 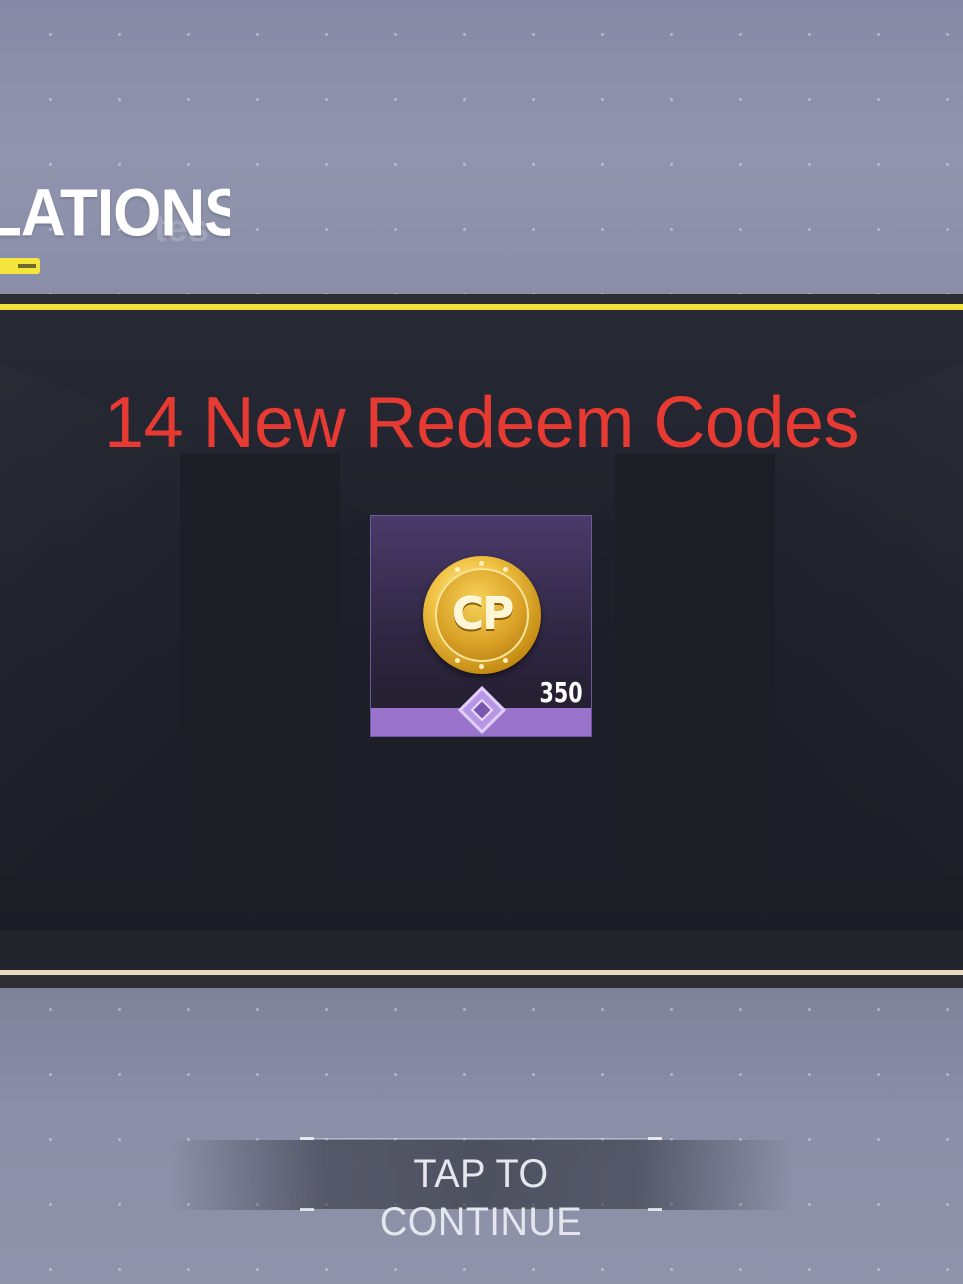 What do you see at coordinates (481, 299) in the screenshot?
I see `panel-top-edge` at bounding box center [481, 299].